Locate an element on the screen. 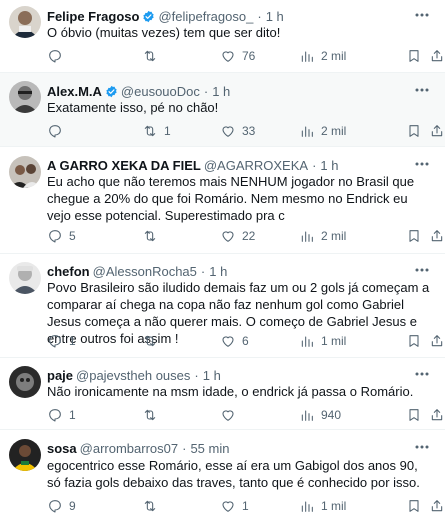 The image size is (445, 524). handle: @AlessonRocha5 is located at coordinates (145, 271).